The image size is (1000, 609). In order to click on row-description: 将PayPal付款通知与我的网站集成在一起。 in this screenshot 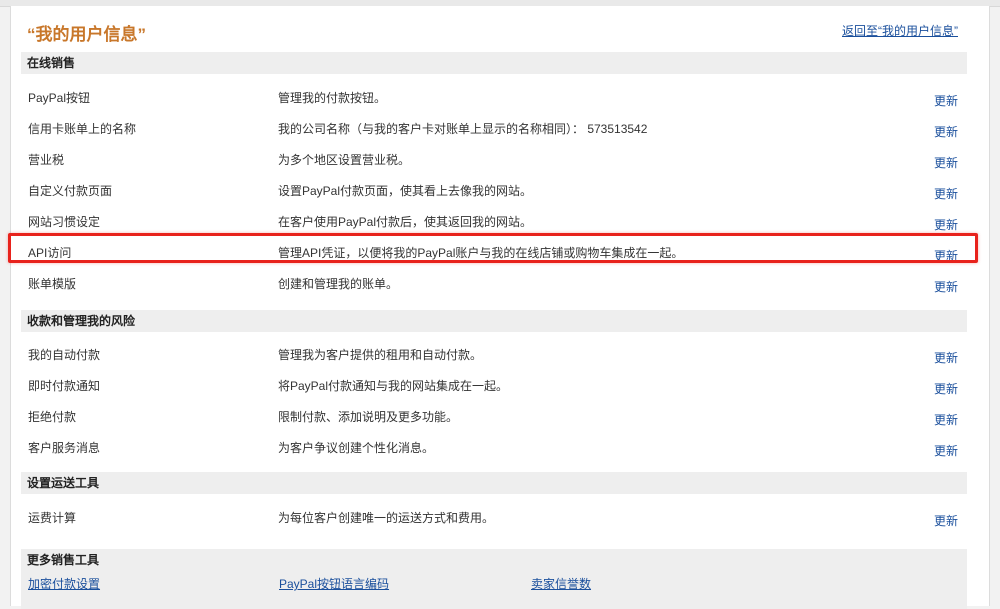, I will do `click(393, 386)`.